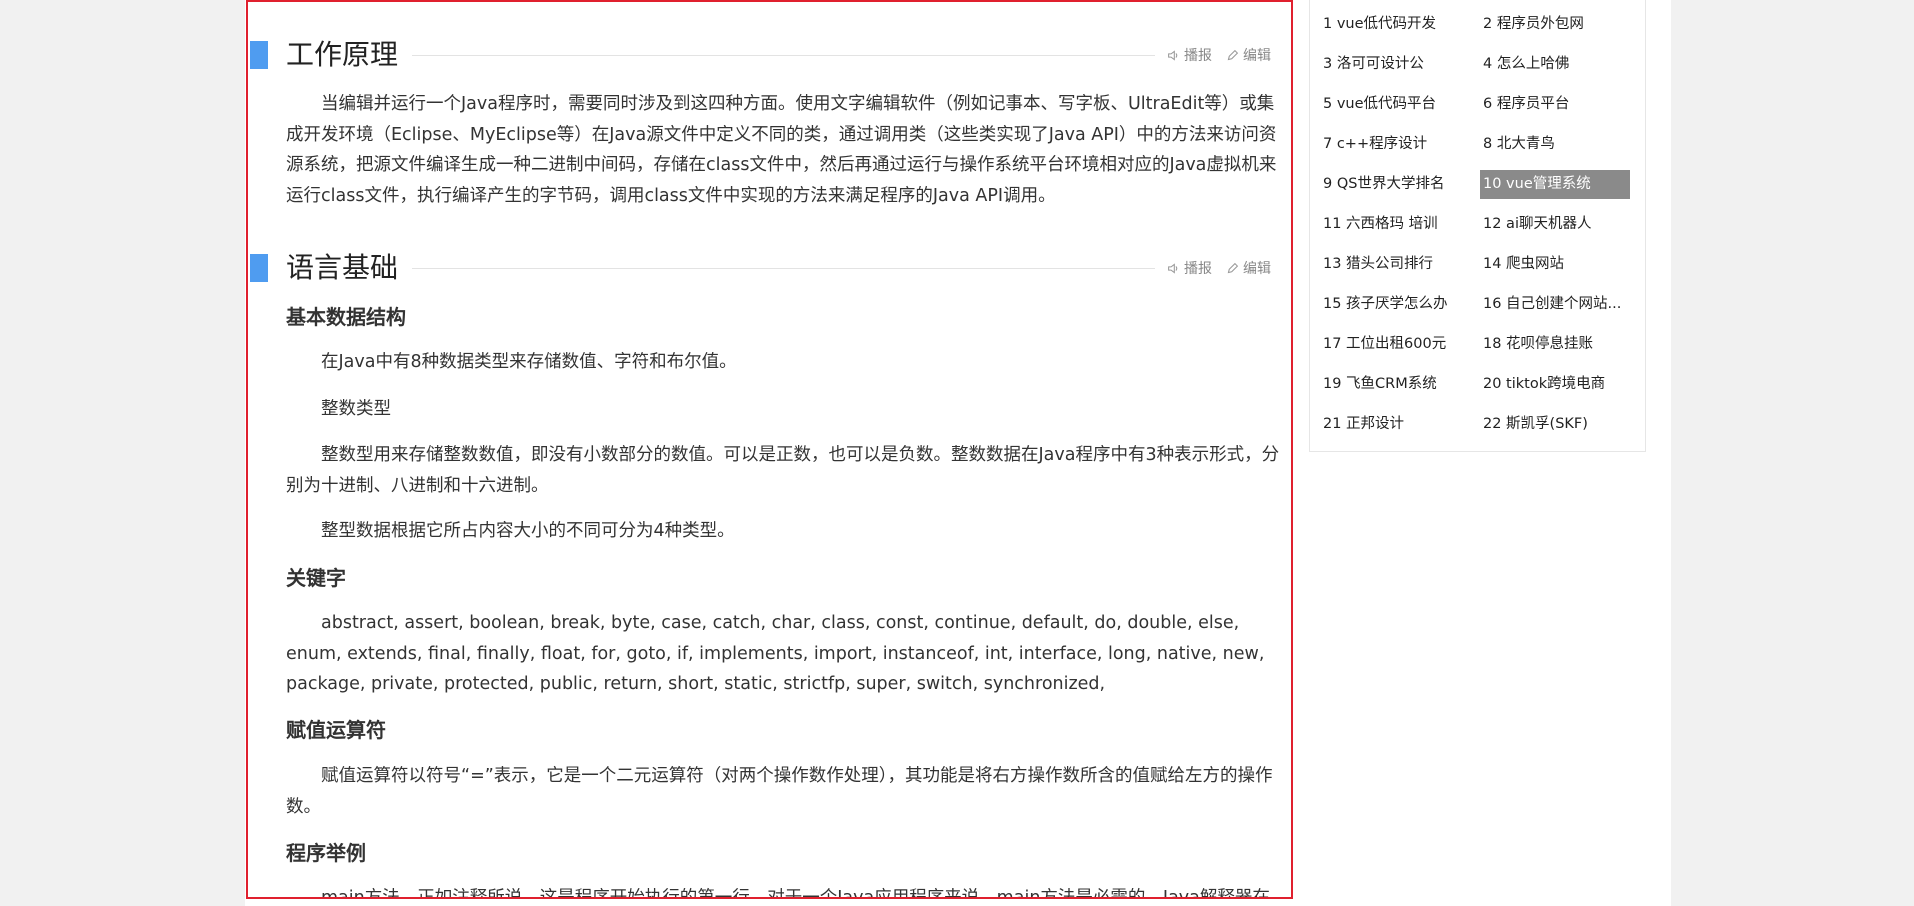 Image resolution: width=1914 pixels, height=906 pixels. I want to click on assignment-heading: 赋值运算符, so click(336, 730).